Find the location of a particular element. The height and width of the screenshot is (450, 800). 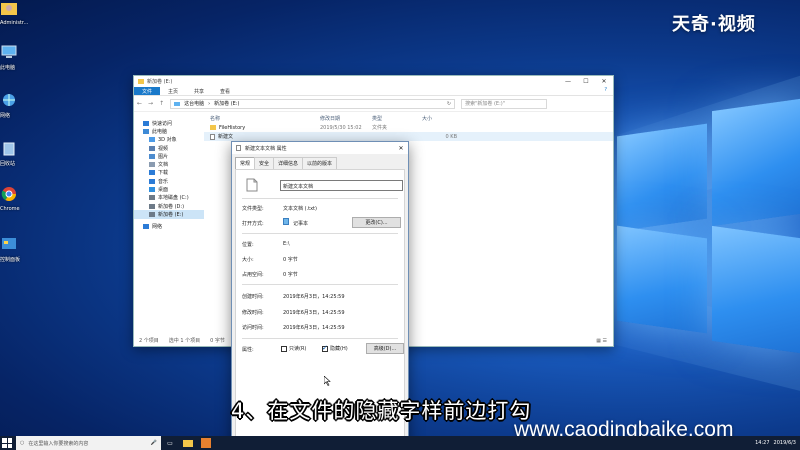

desktop-icon-network: 网络 is located at coordinates (15, 105).